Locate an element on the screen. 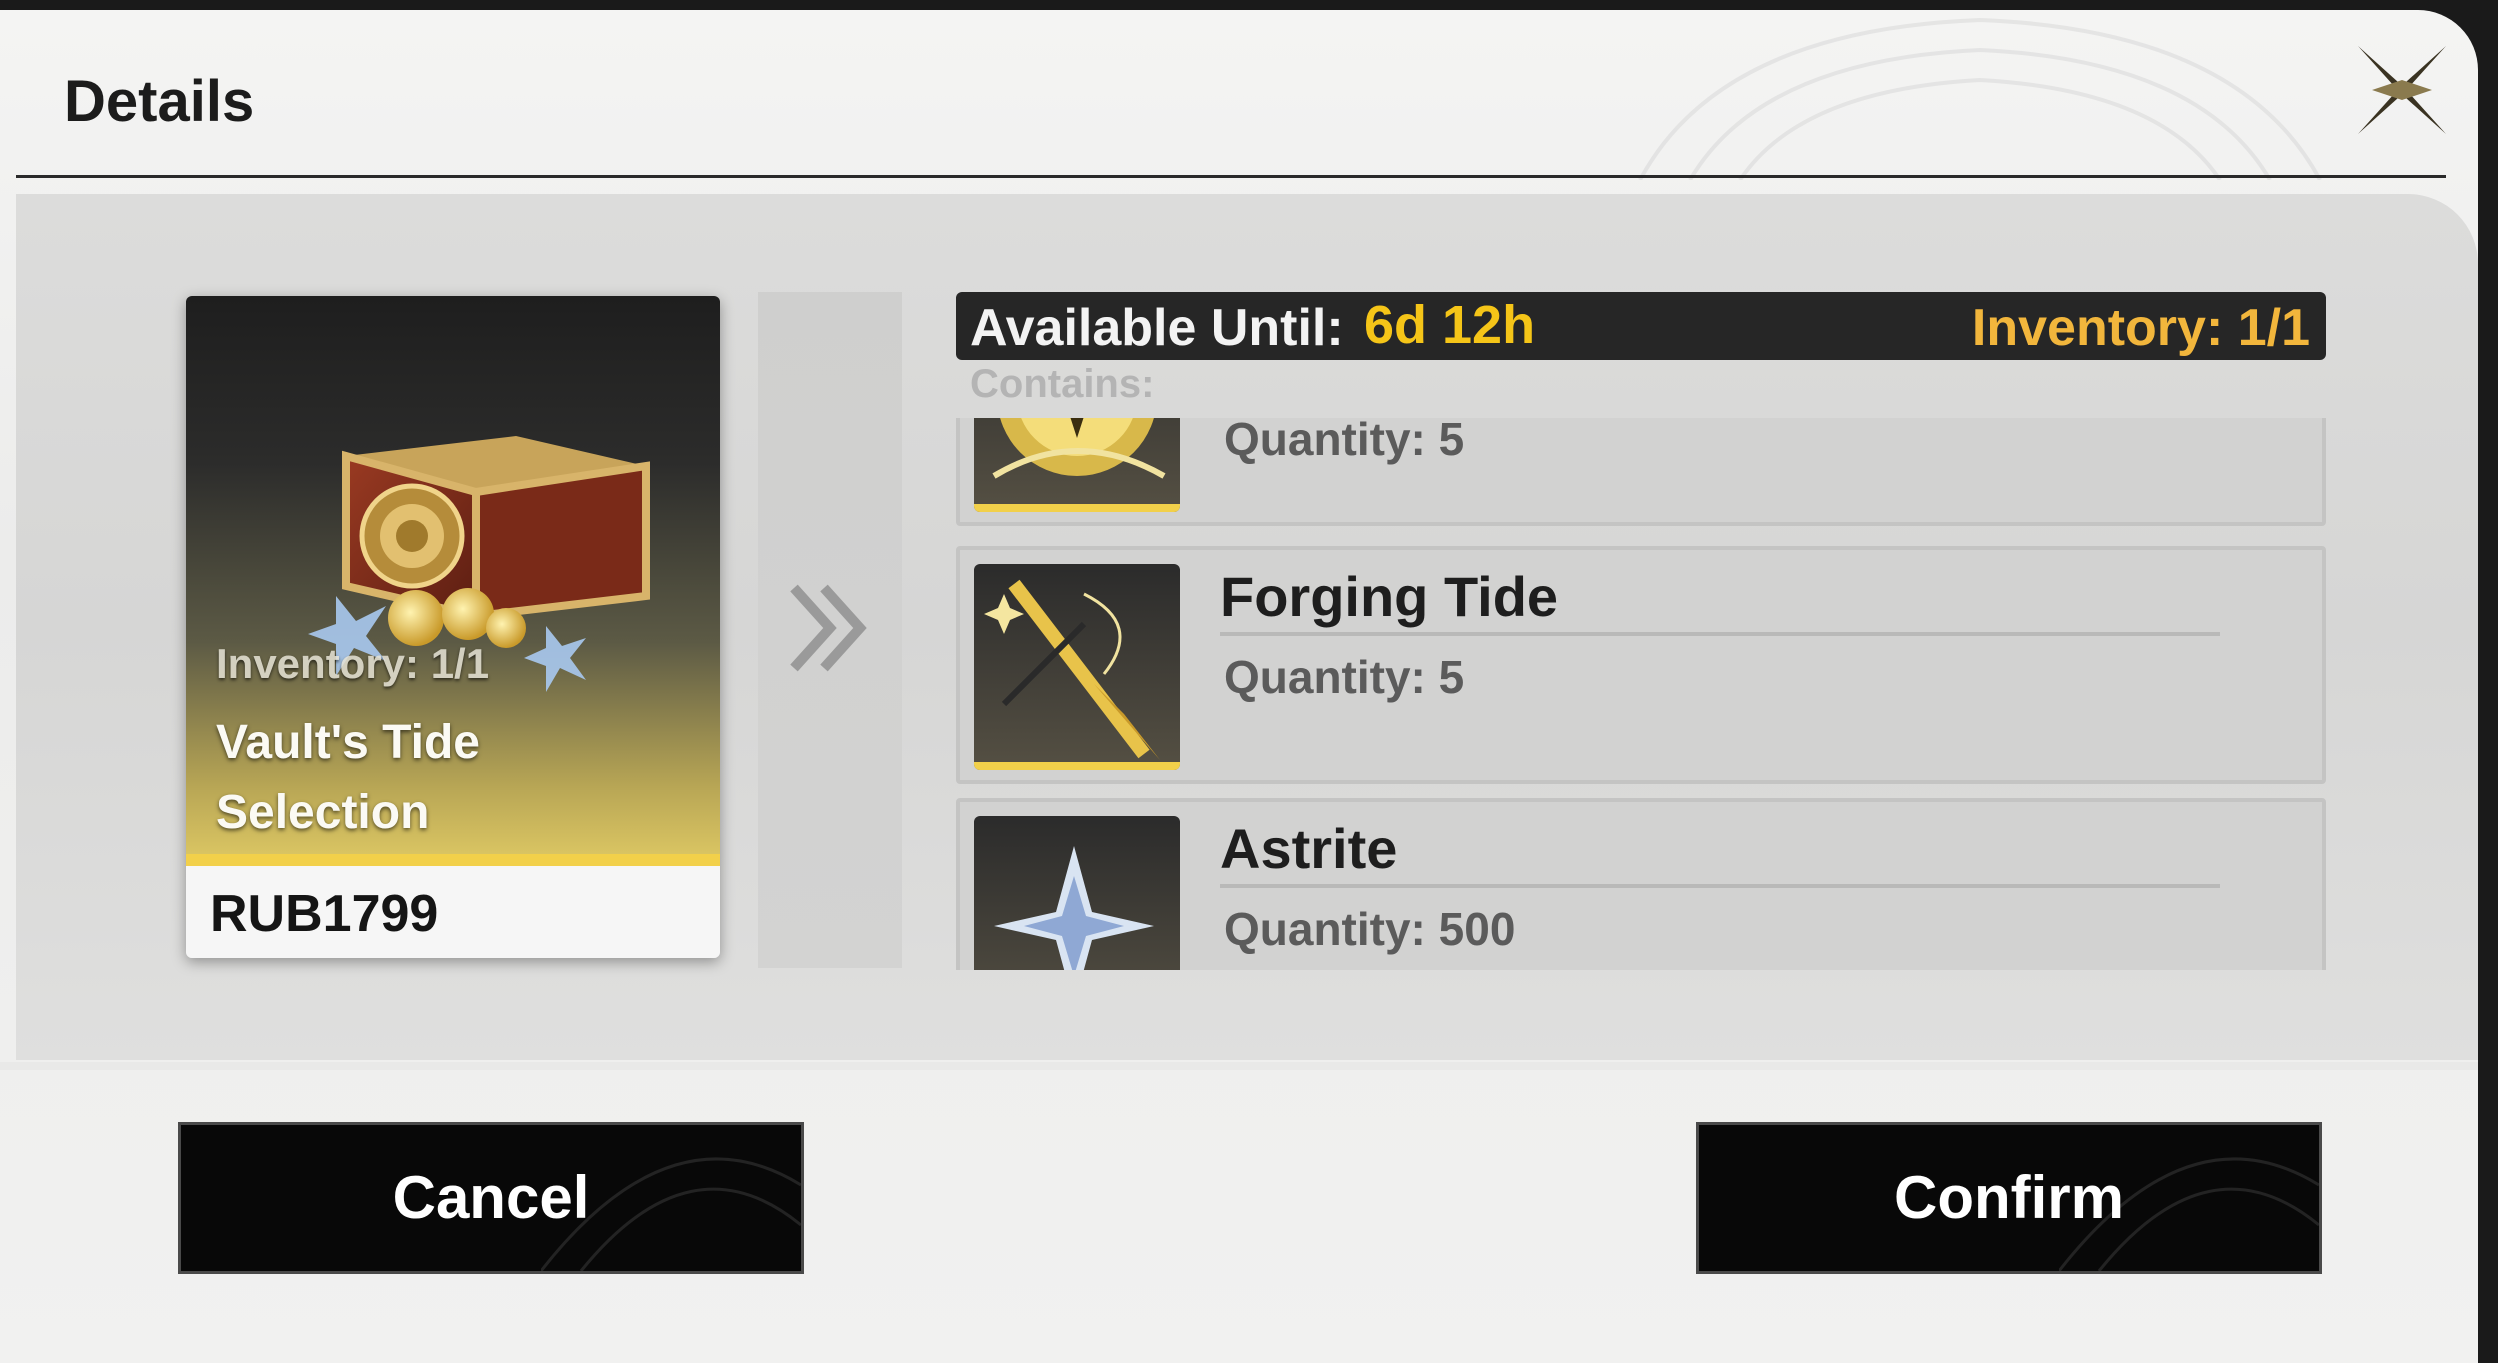 This screenshot has height=1363, width=2498. close-button is located at coordinates (2402, 90).